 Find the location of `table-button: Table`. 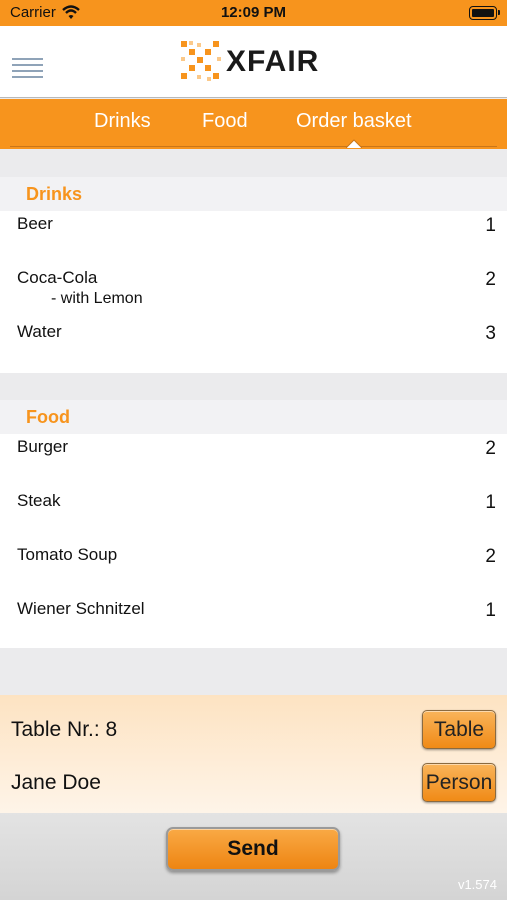

table-button: Table is located at coordinates (459, 729).